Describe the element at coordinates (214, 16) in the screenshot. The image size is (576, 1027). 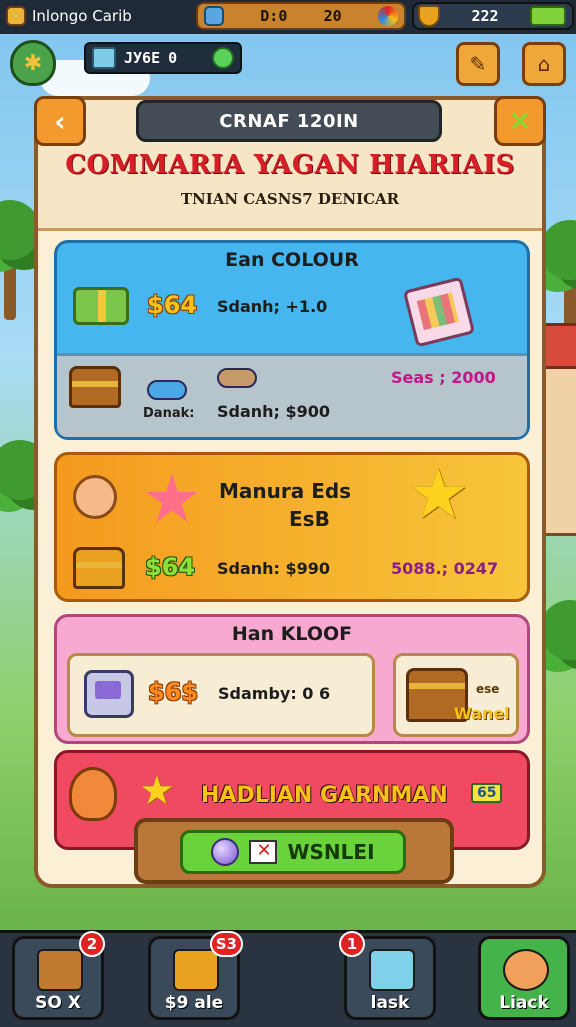
I see `hammer-icon` at that location.